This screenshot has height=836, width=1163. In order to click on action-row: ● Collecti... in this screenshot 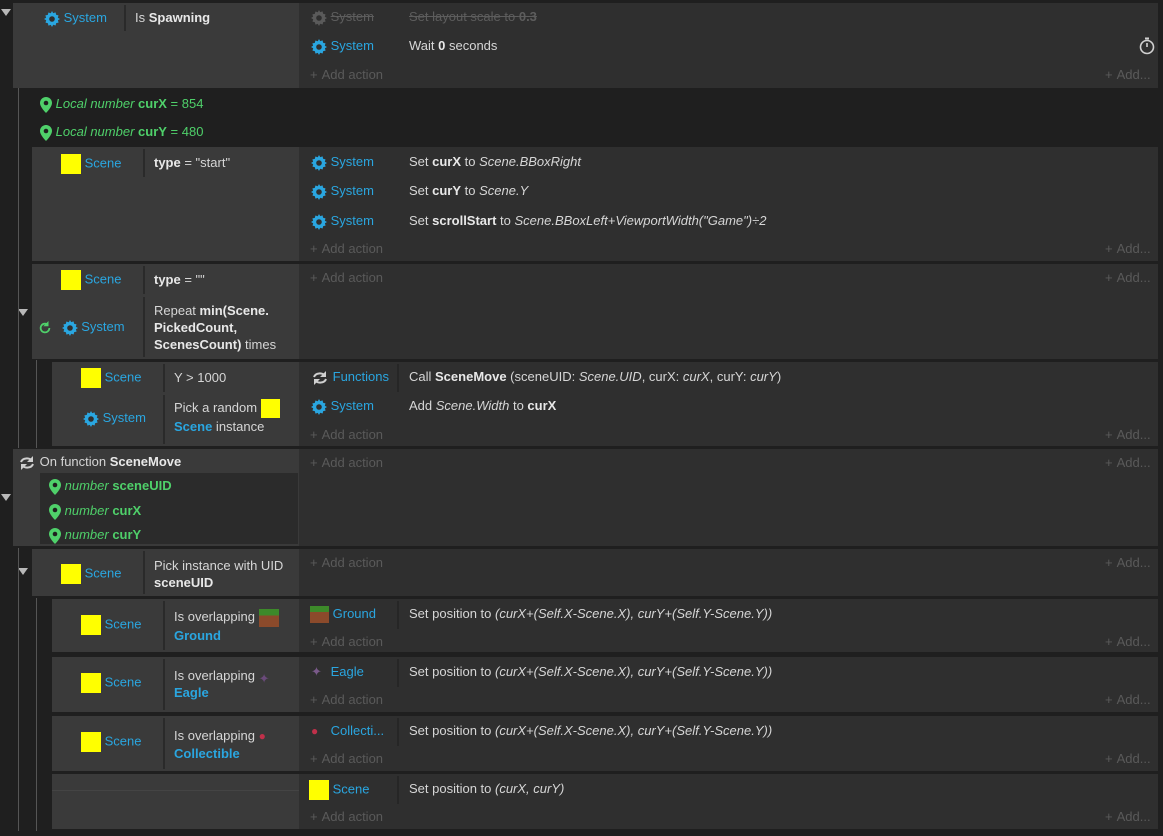, I will do `click(347, 731)`.